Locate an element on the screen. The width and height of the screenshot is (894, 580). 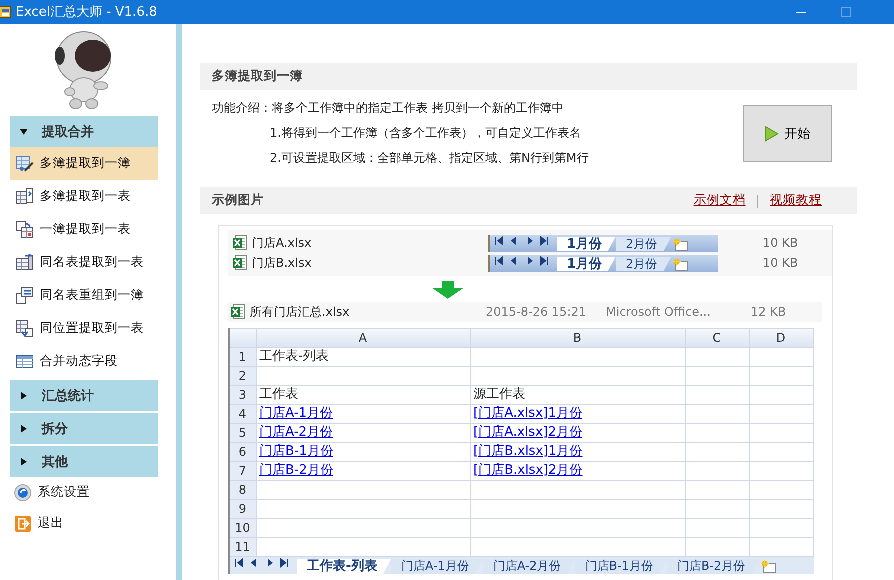
settings-icon is located at coordinates (23, 493).